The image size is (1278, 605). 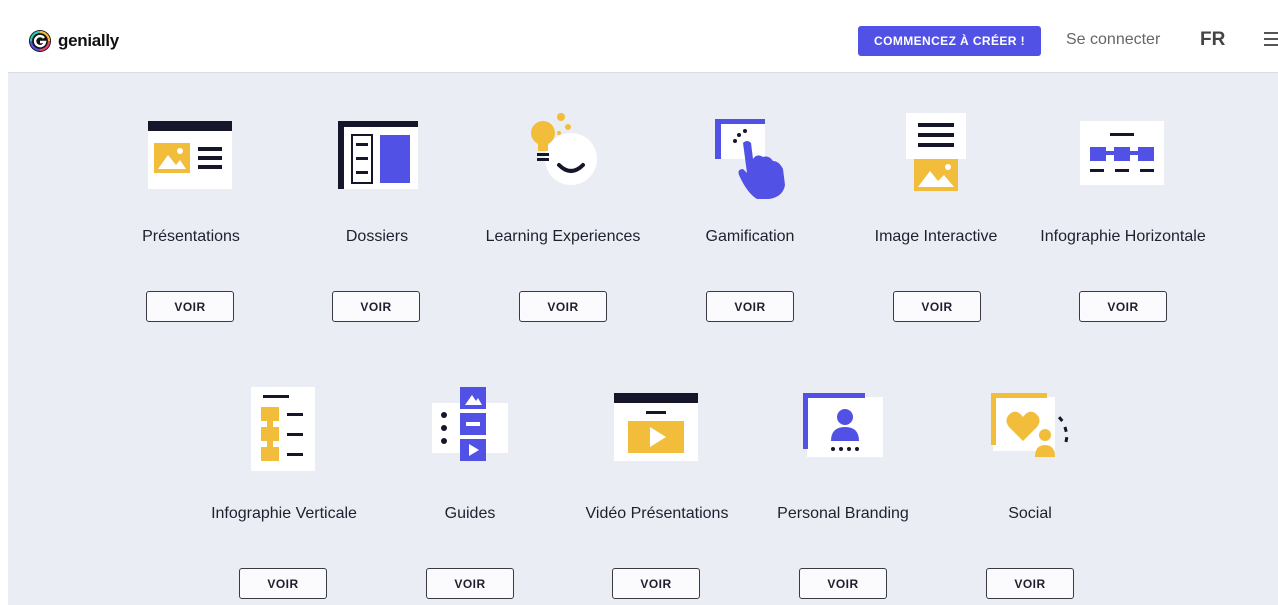 I want to click on login-link: Se connecter, so click(x=1113, y=40).